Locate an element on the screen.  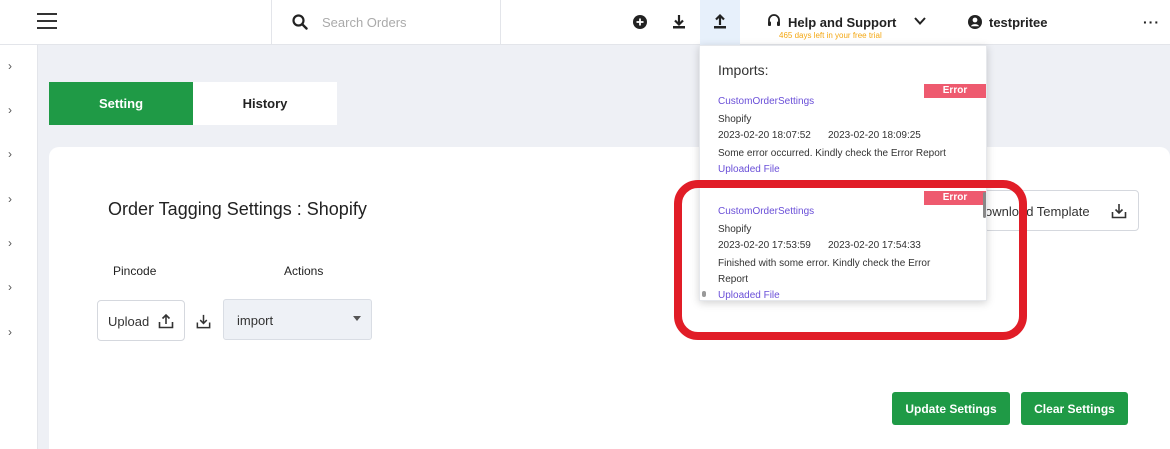
scroll-indicator is located at coordinates (704, 294).